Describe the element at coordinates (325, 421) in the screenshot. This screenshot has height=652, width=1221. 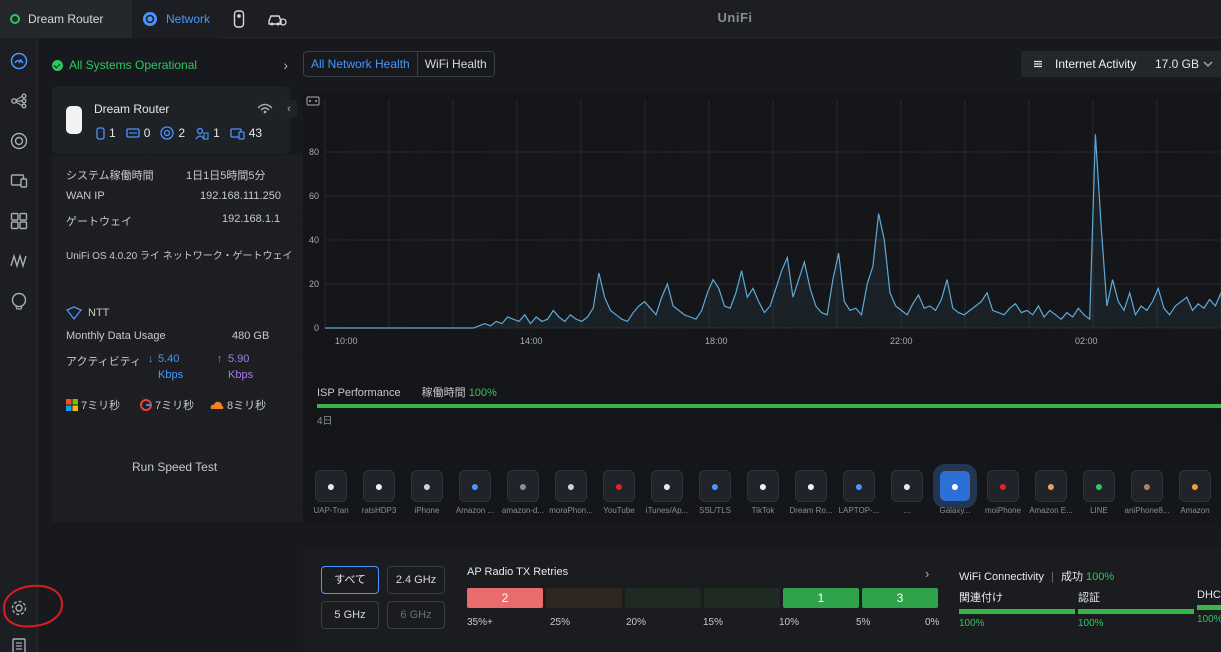
I see `isp-timeline-tick: 4日` at that location.